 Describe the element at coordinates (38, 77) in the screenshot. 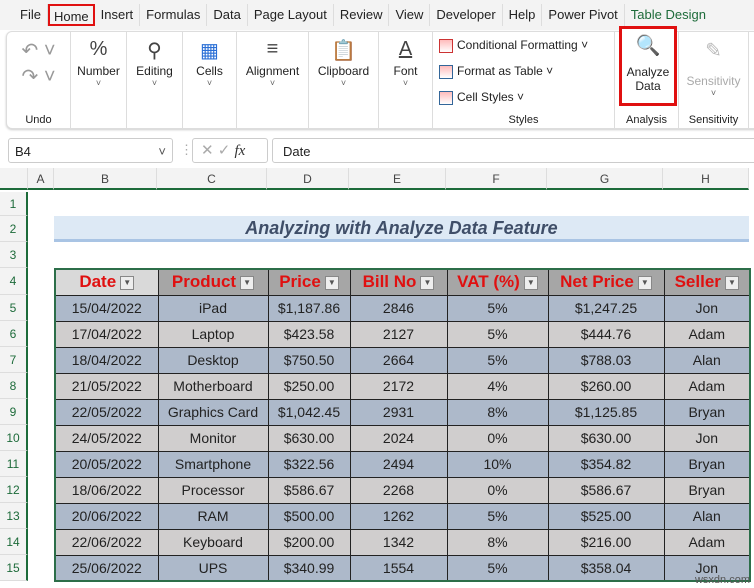

I see `redo-icon: ↷ ˅` at that location.